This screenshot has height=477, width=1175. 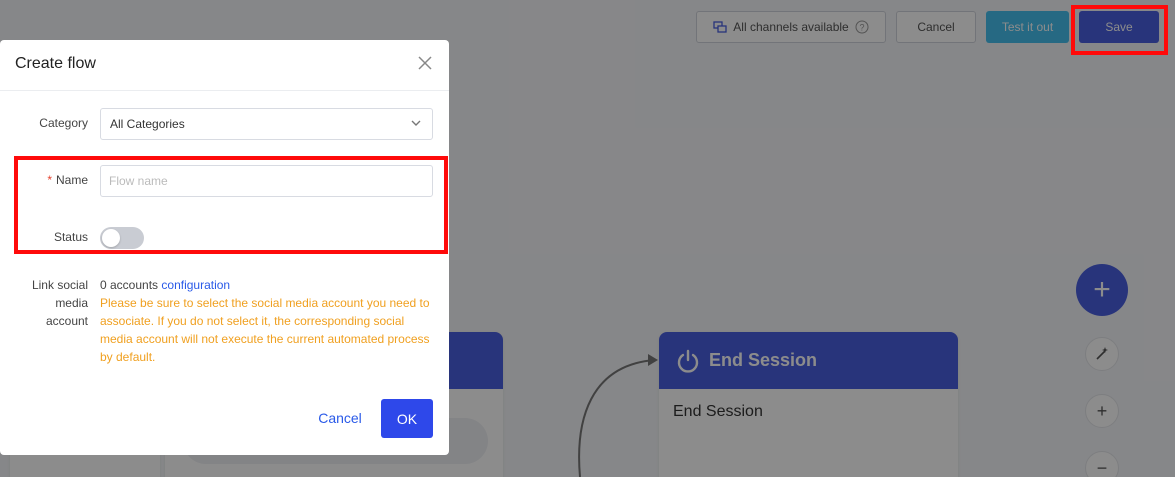 I want to click on category-label: Category, so click(x=63, y=123).